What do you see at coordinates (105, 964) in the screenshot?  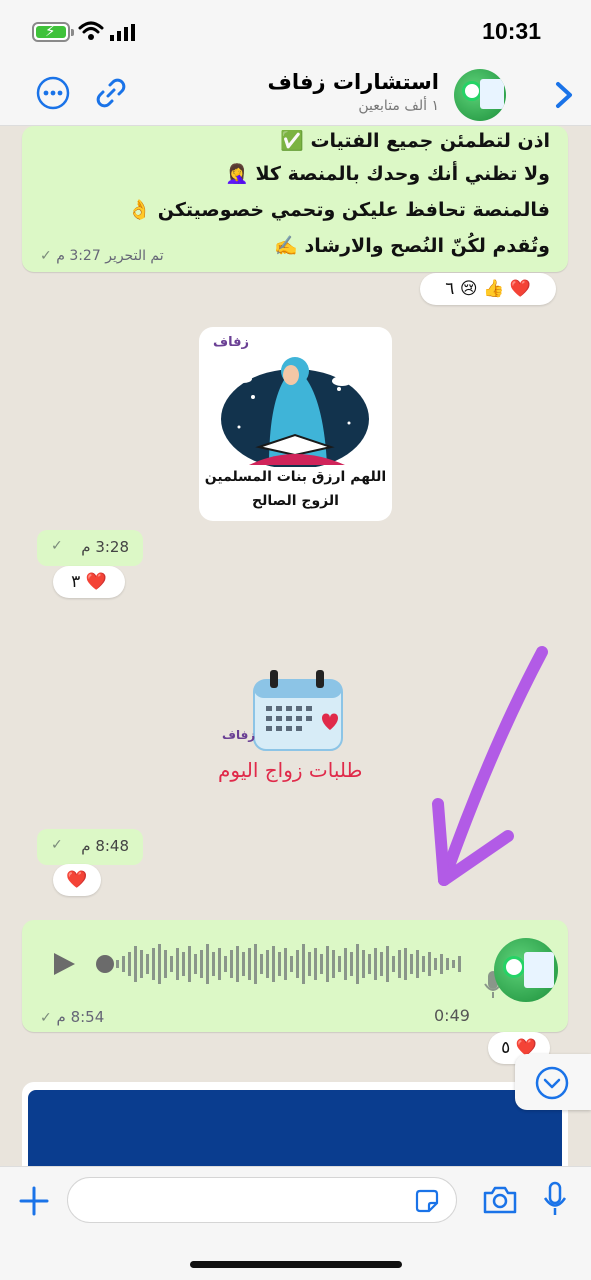 I see `playback-position-dot` at bounding box center [105, 964].